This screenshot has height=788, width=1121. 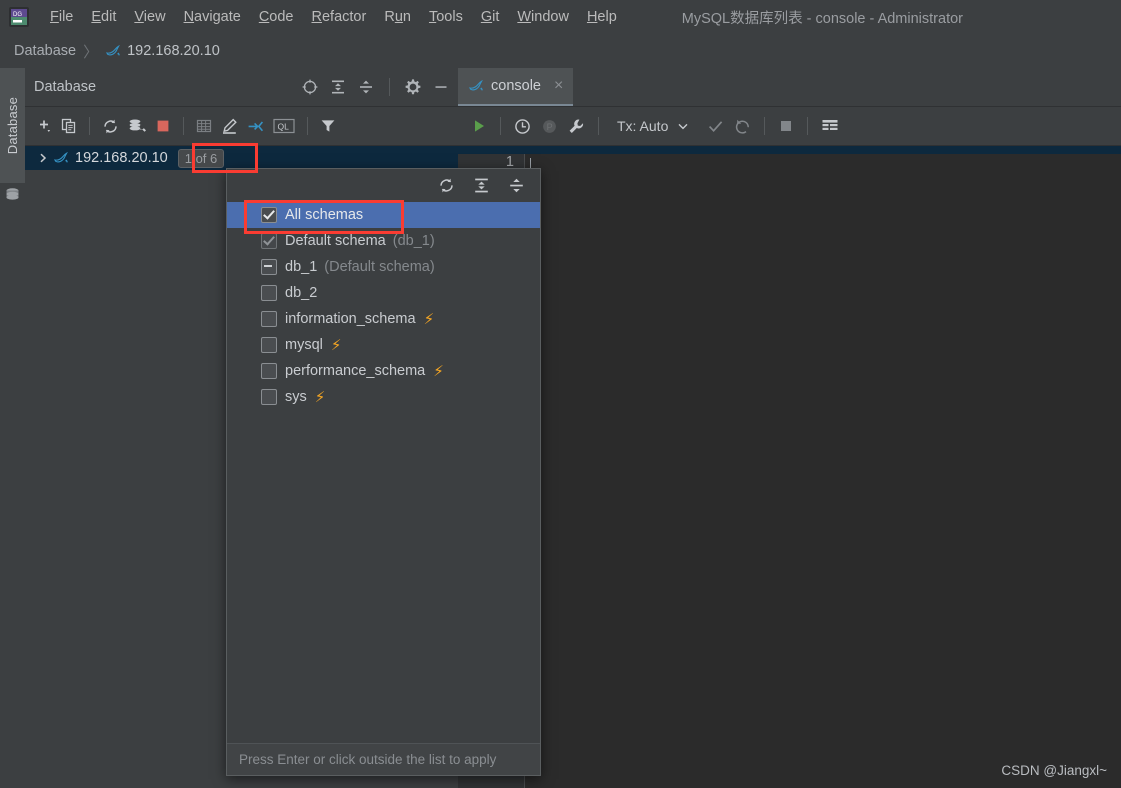 What do you see at coordinates (379, 267) in the screenshot?
I see `schema-sublabel: (Default schema)` at bounding box center [379, 267].